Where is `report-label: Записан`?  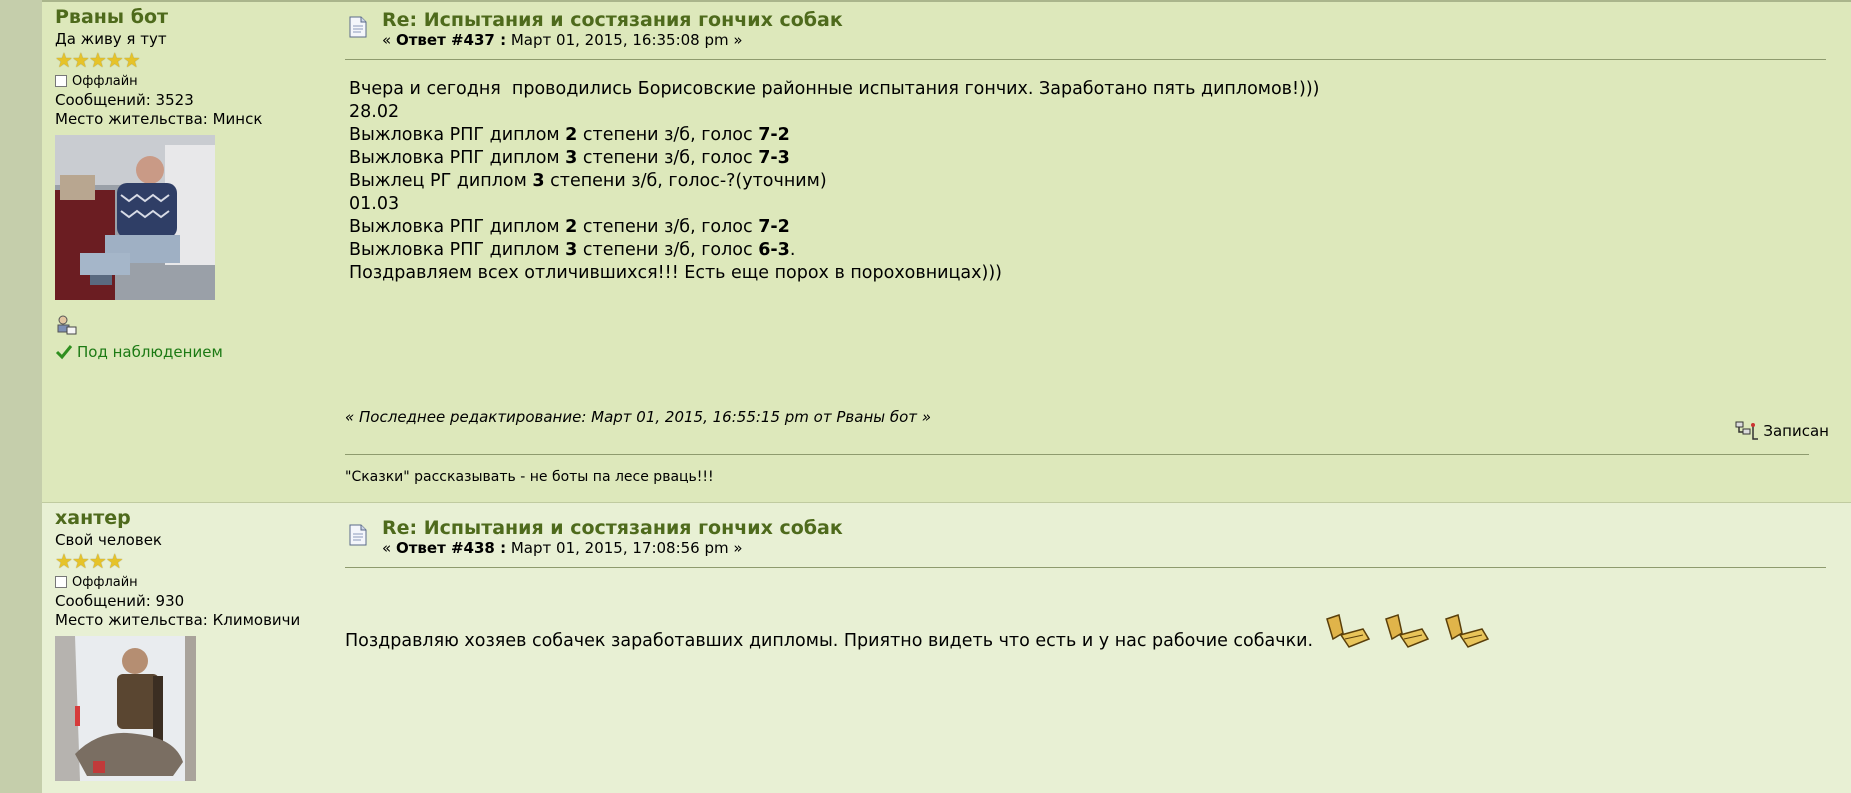 report-label: Записан is located at coordinates (1796, 431).